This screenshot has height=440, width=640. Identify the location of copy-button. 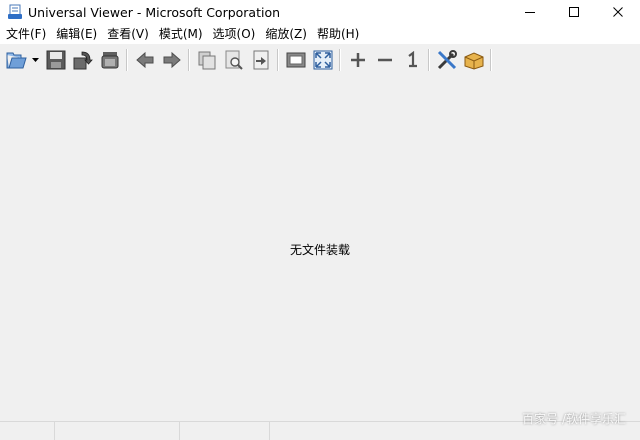
(207, 60).